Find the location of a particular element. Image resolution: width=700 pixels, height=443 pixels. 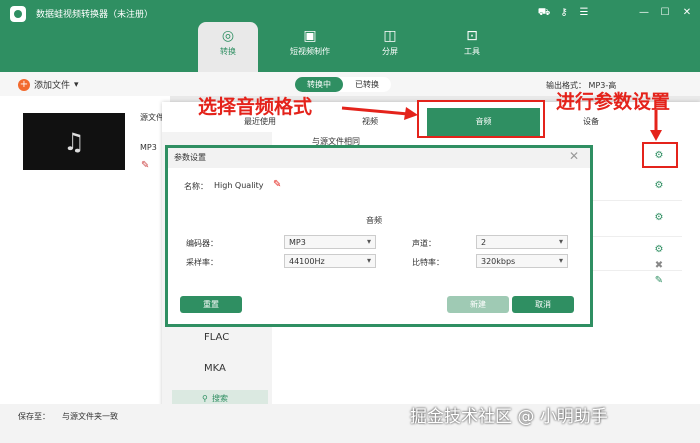

file-thumbnail: ♫ is located at coordinates (74, 141).